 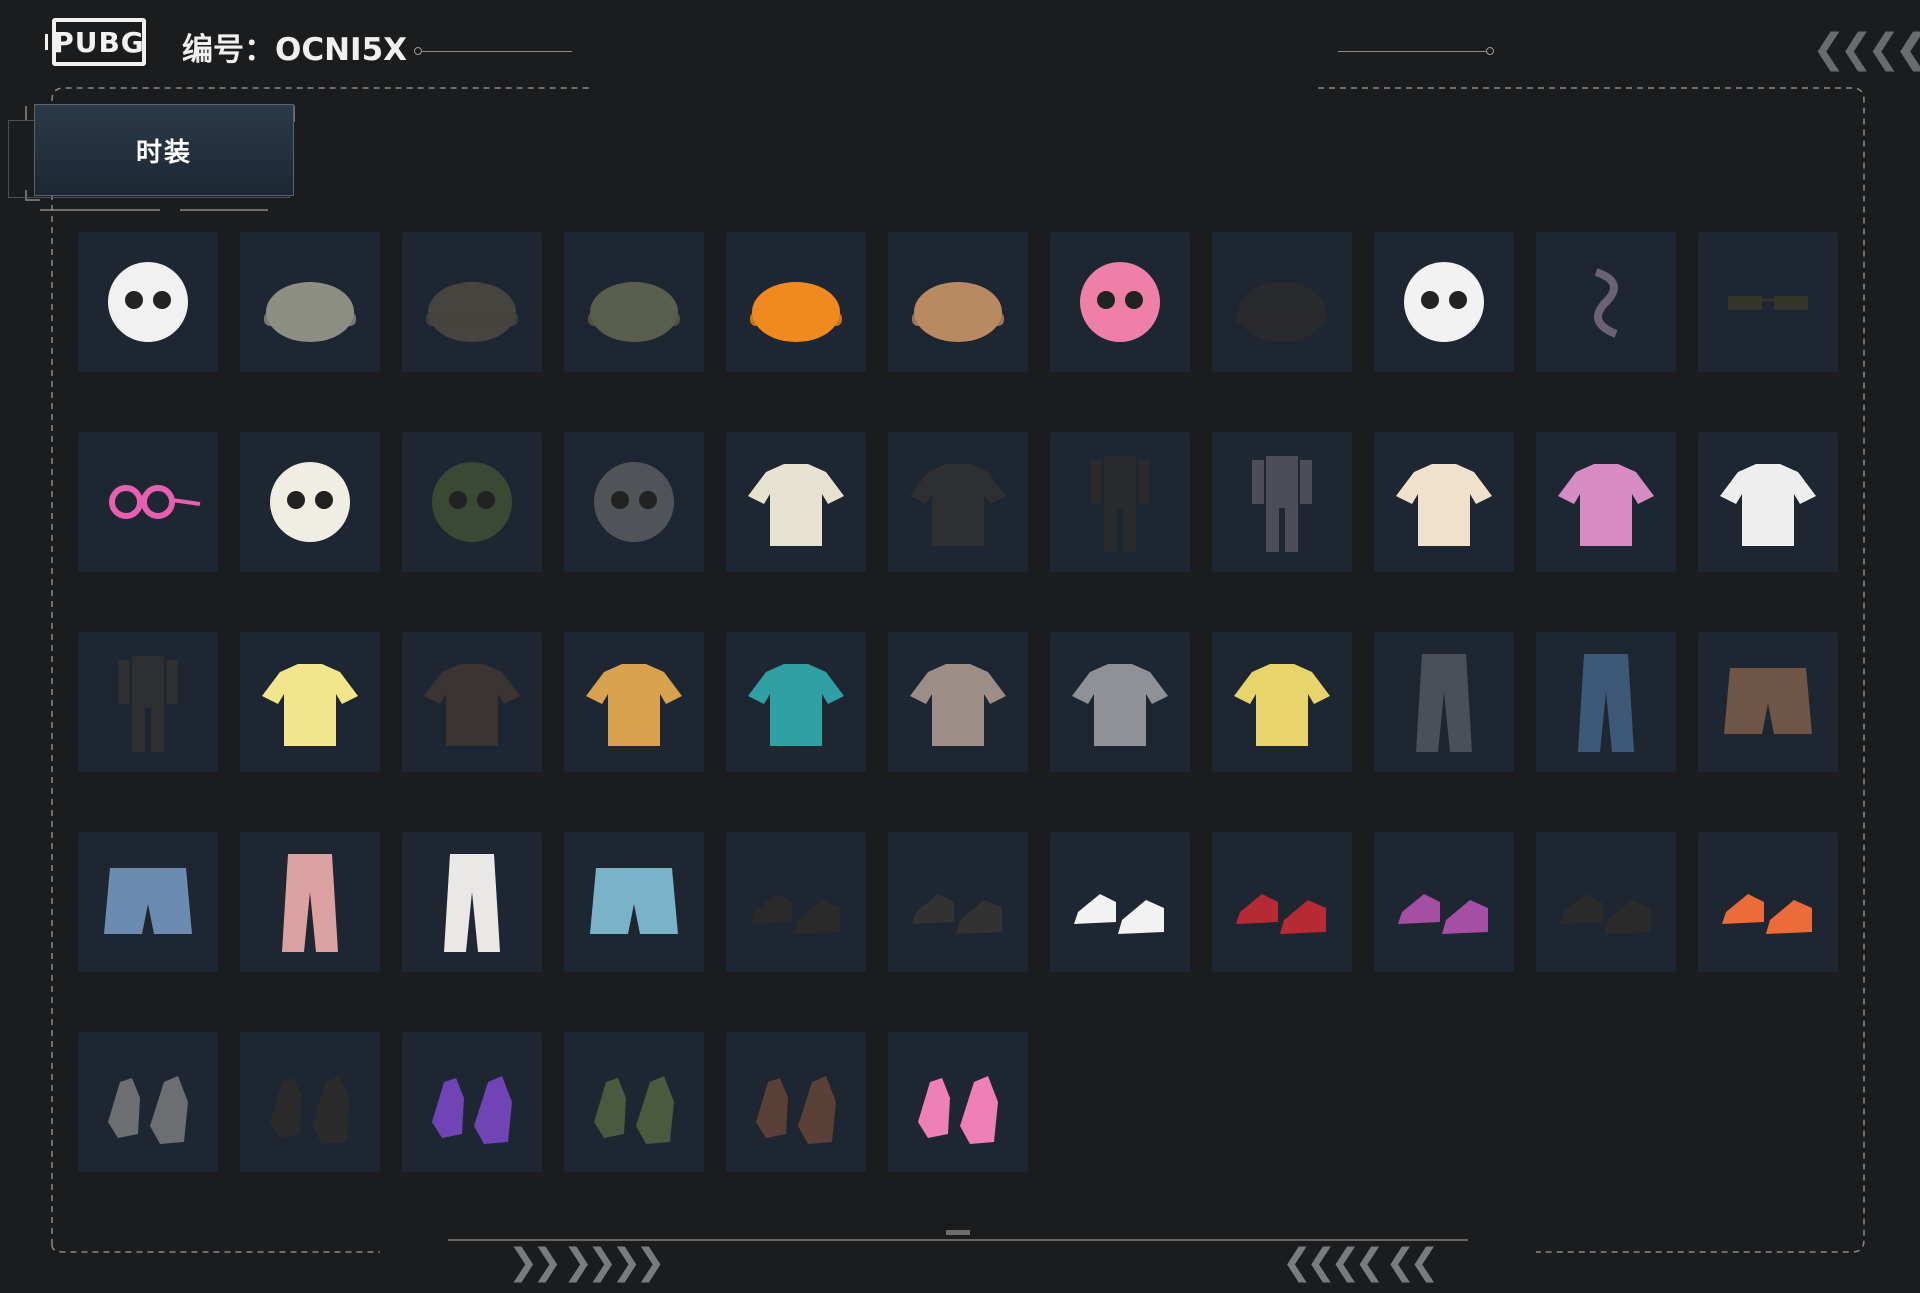 I want to click on item-pink-jacket, so click(x=1606, y=502).